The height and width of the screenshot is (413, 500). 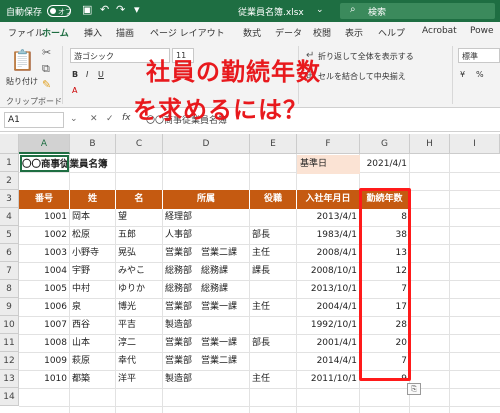 What do you see at coordinates (362, 76) in the screenshot?
I see `merge-center-button: セルを結合して中央揃え` at bounding box center [362, 76].